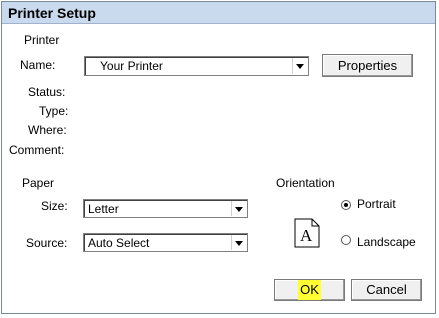  I want to click on printer-group-label: Printer, so click(42, 40).